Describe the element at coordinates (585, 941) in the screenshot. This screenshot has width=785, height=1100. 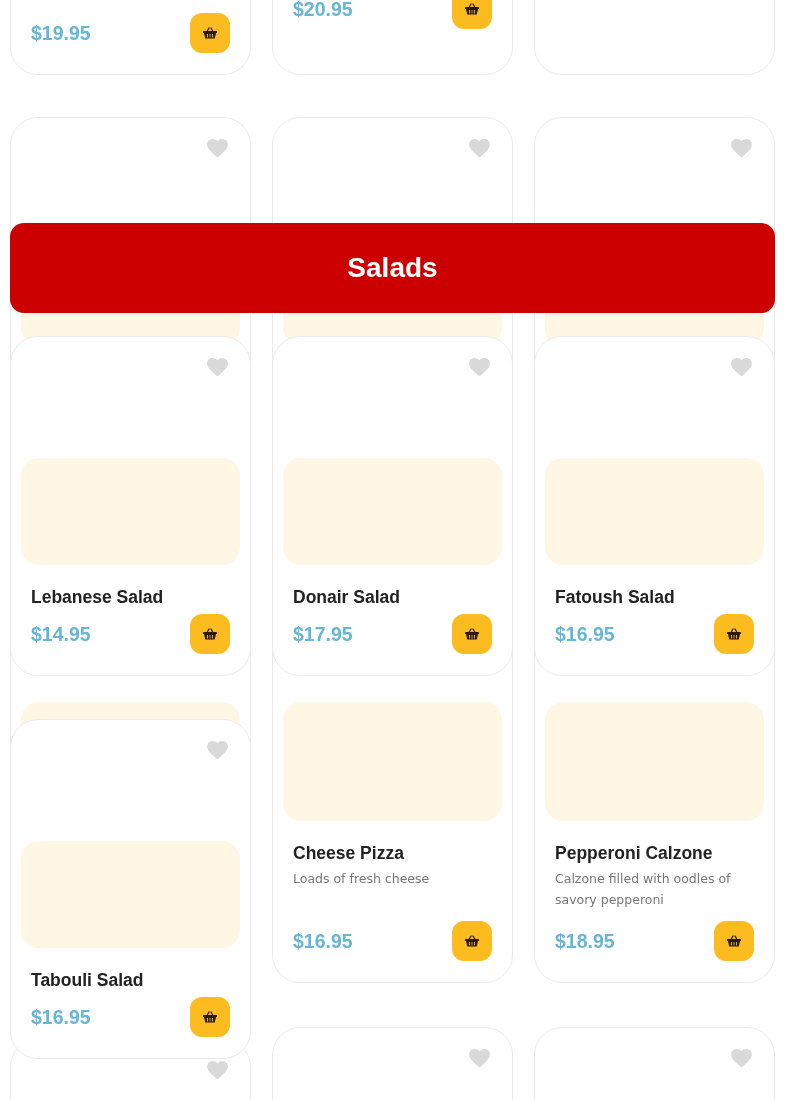
I see `product-price: $18.95` at that location.